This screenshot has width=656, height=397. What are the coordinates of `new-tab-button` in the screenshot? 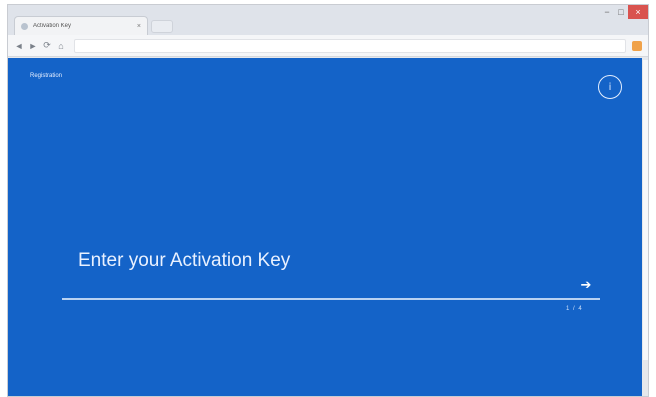 It's located at (162, 26).